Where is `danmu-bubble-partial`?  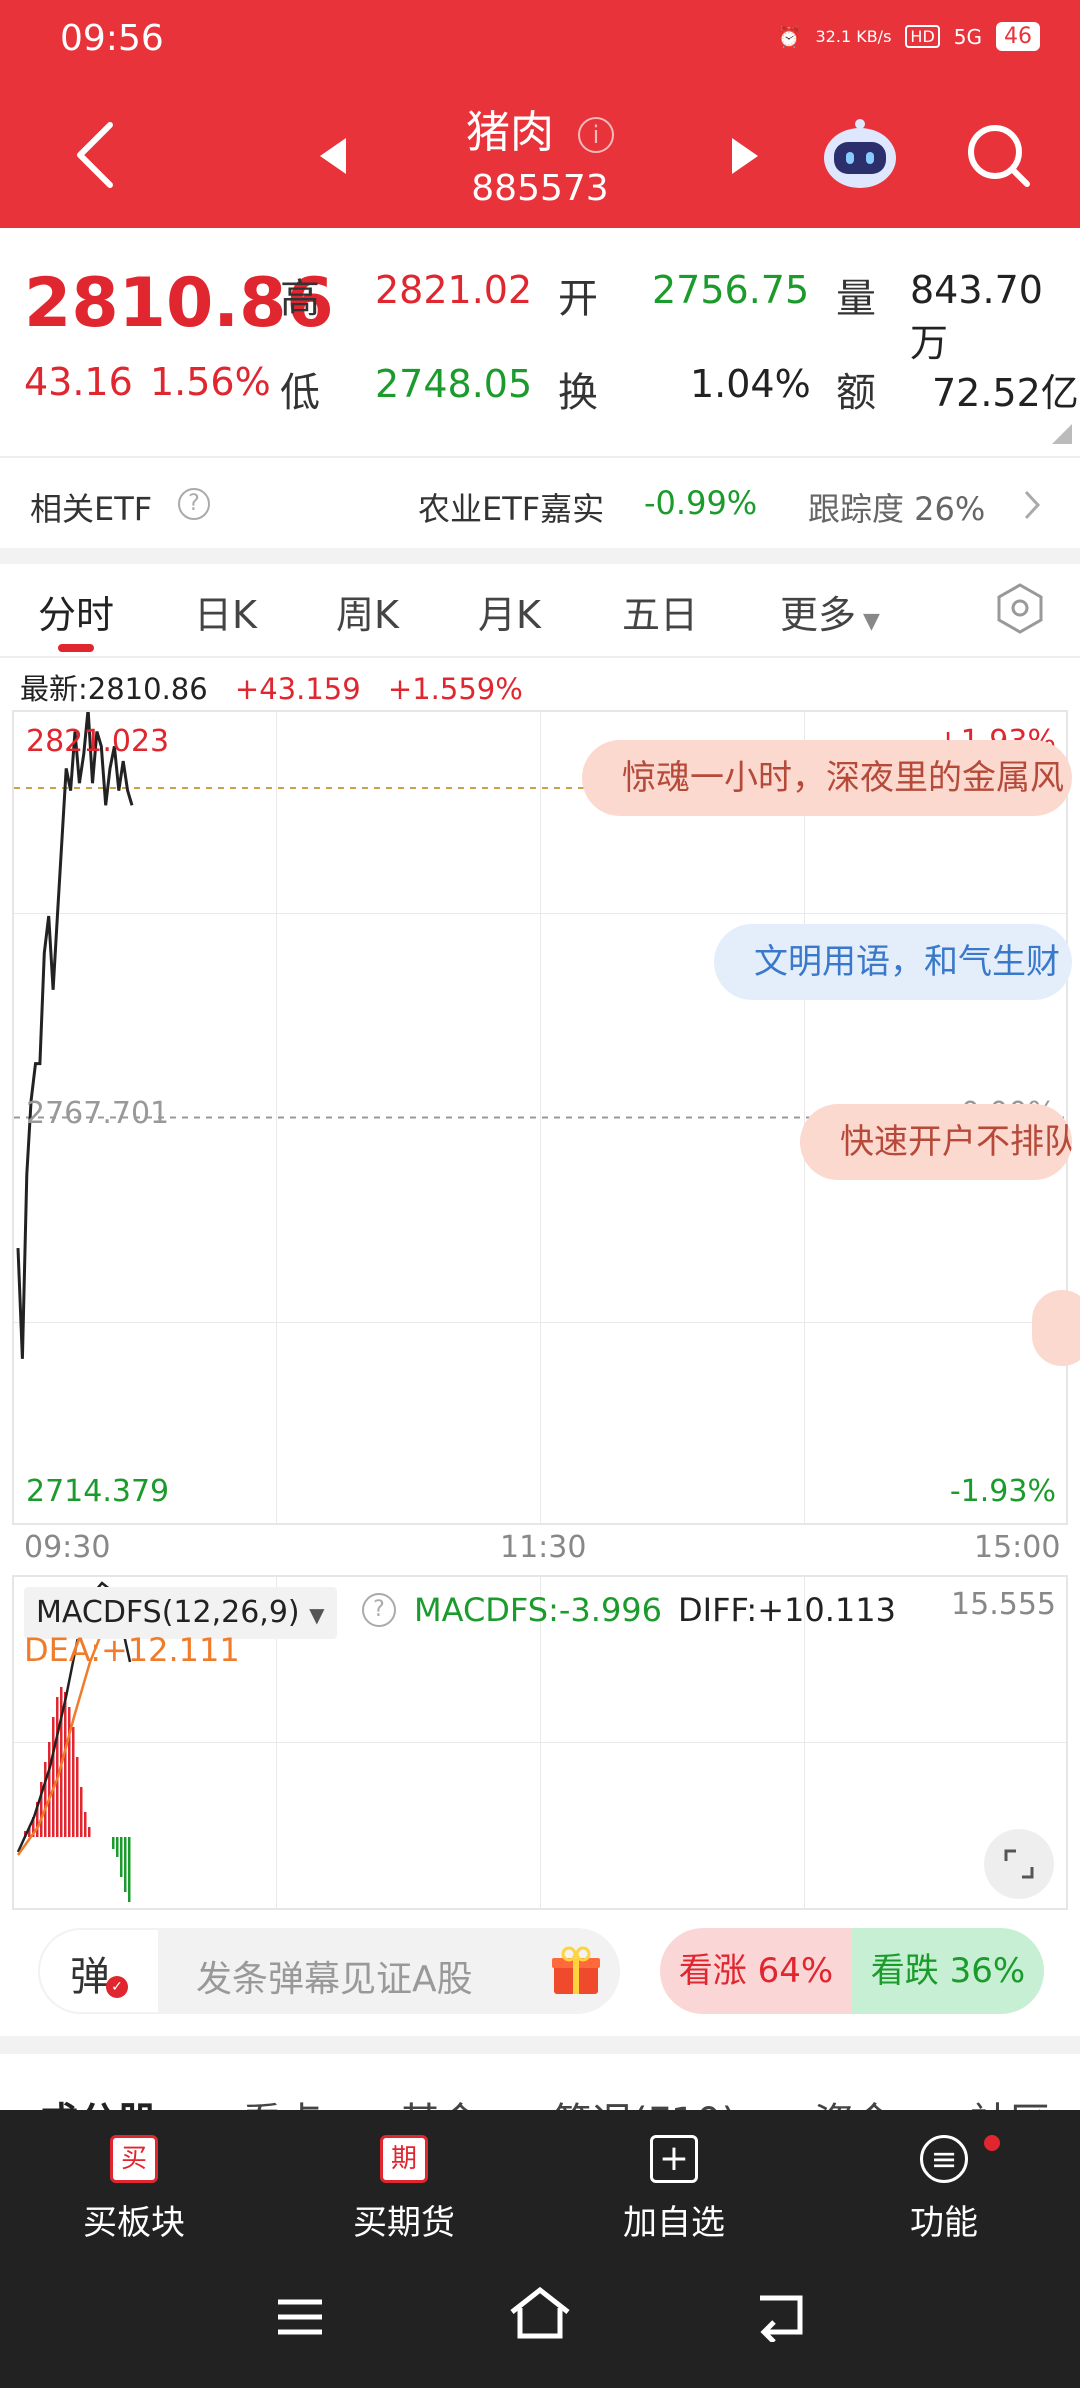 danmu-bubble-partial is located at coordinates (1056, 1328).